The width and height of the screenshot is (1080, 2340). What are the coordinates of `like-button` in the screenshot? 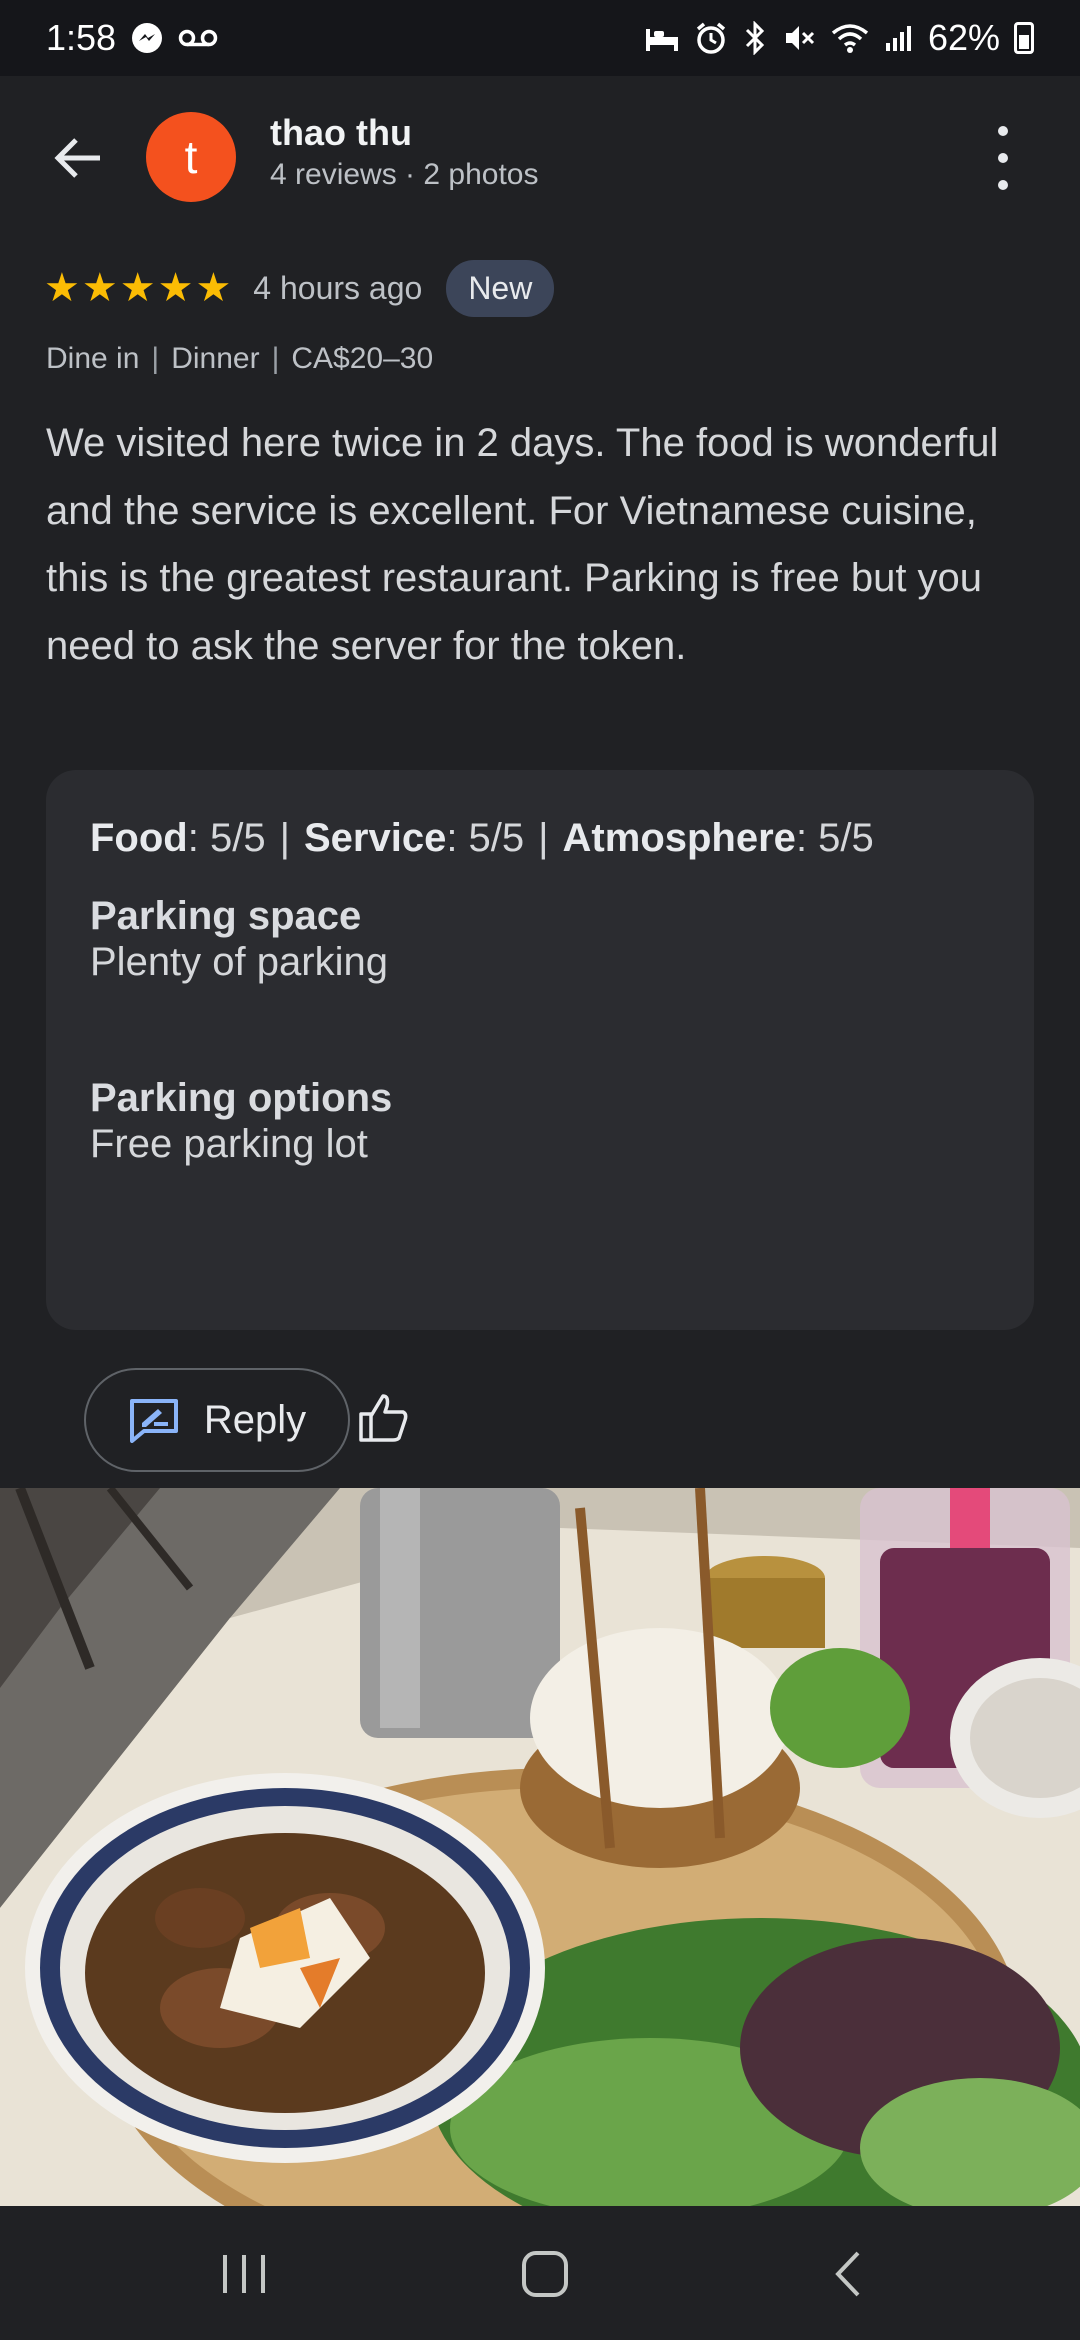 It's located at (384, 1418).